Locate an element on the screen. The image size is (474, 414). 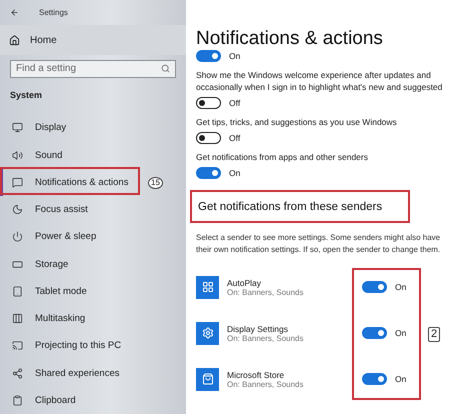
sender-name: AutoPlay is located at coordinates (244, 283).